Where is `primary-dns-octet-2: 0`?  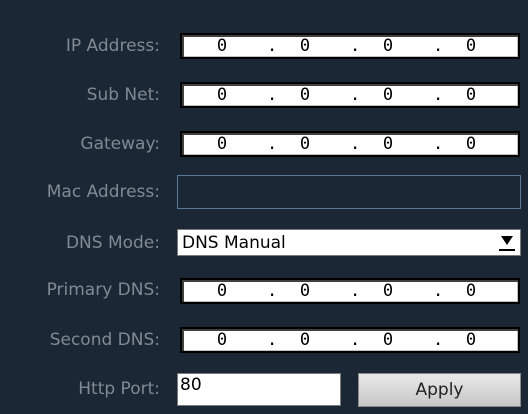
primary-dns-octet-2: 0 is located at coordinates (305, 291).